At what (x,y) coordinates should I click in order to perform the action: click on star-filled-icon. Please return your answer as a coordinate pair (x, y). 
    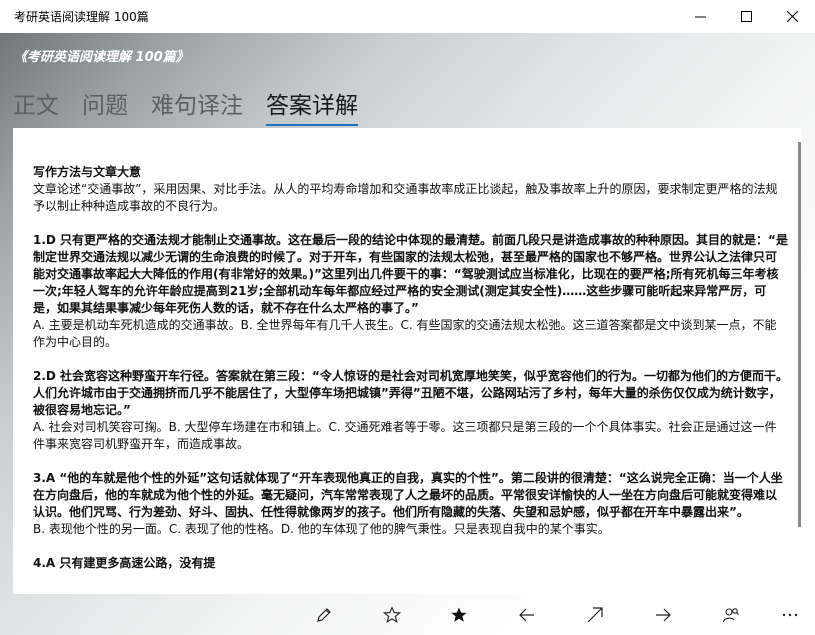
    Looking at the image, I should click on (459, 614).